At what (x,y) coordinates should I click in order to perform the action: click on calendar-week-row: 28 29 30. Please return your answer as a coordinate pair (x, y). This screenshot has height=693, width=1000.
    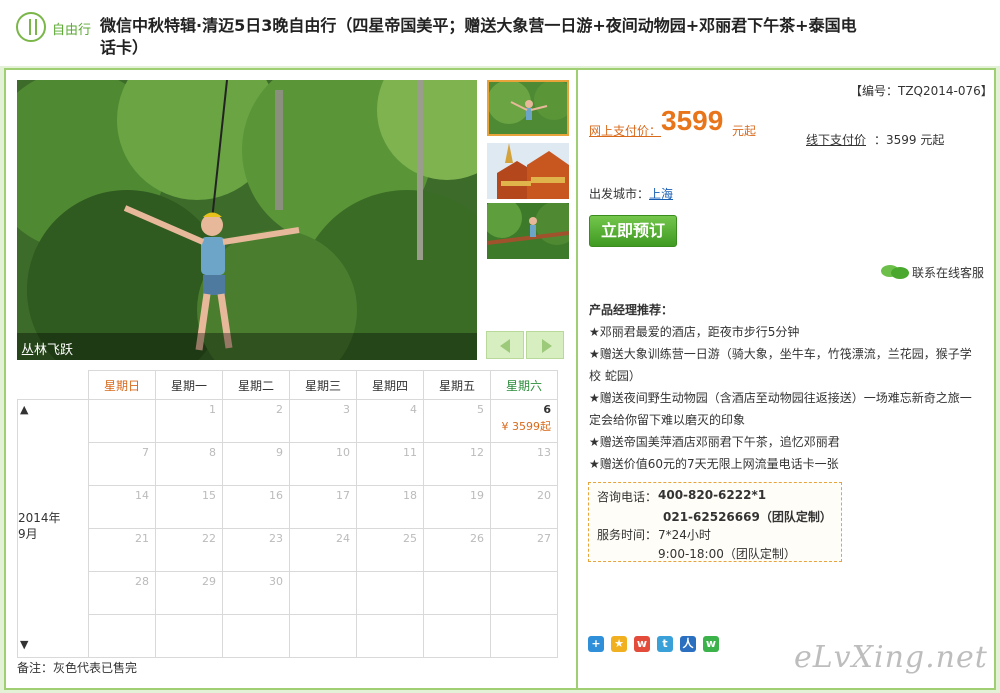
    Looking at the image, I should click on (323, 593).